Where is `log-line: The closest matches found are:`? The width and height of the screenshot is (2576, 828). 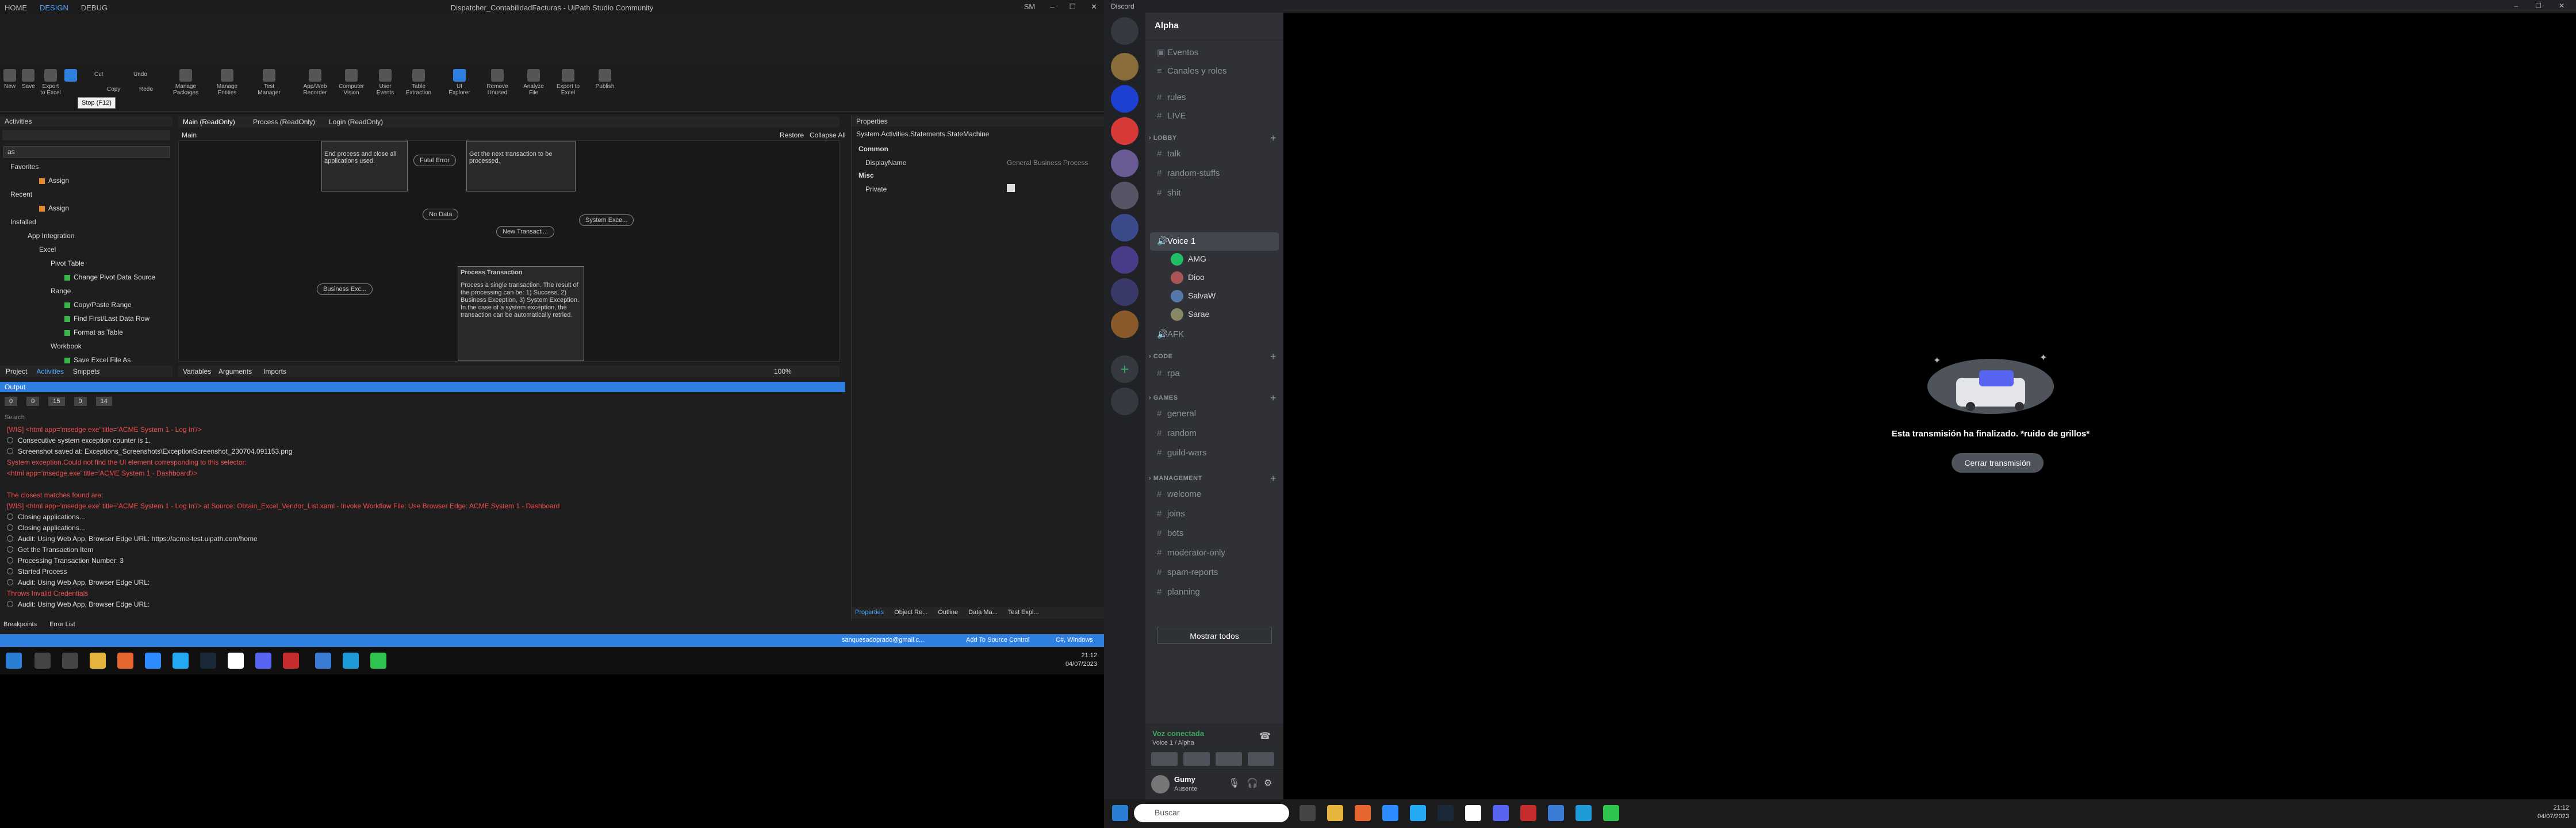
log-line: The closest matches found are: is located at coordinates (55, 495).